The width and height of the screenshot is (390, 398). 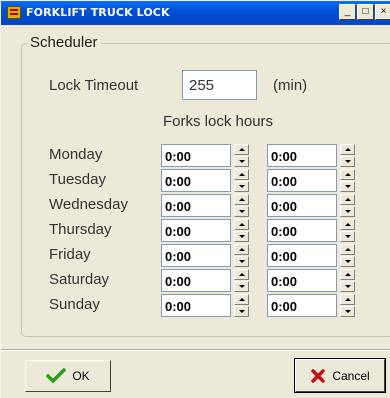 I want to click on scheduler-group-label: Scheduler, so click(x=64, y=42).